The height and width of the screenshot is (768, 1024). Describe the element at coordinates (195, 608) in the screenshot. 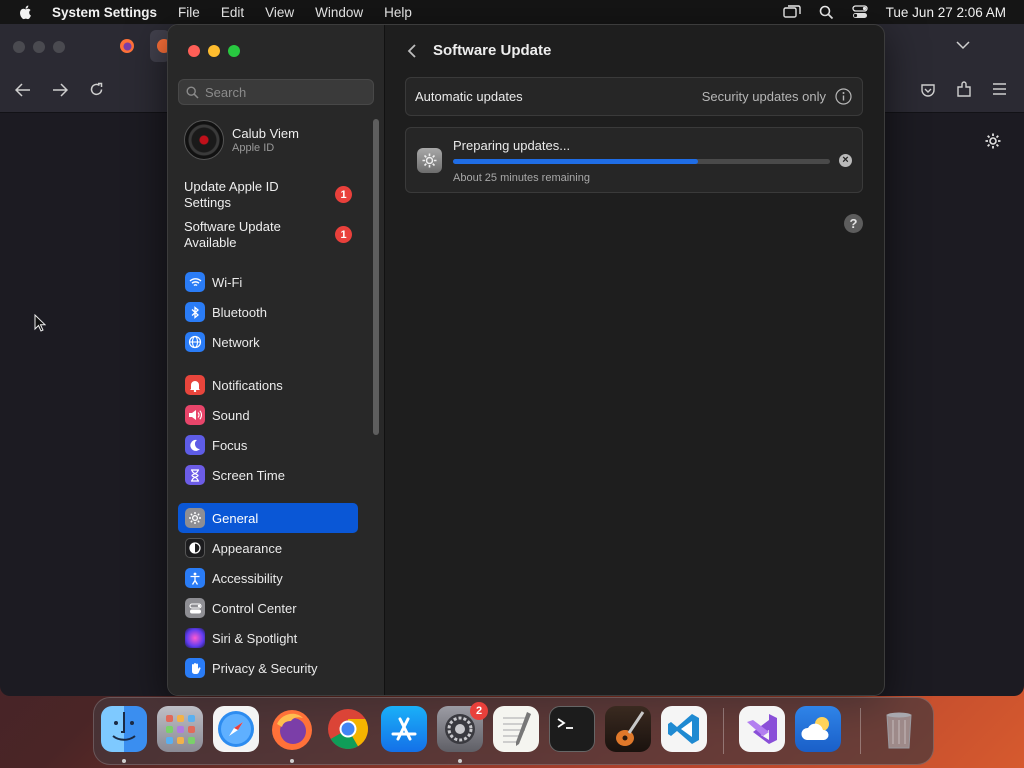

I see `control-center-icon` at that location.